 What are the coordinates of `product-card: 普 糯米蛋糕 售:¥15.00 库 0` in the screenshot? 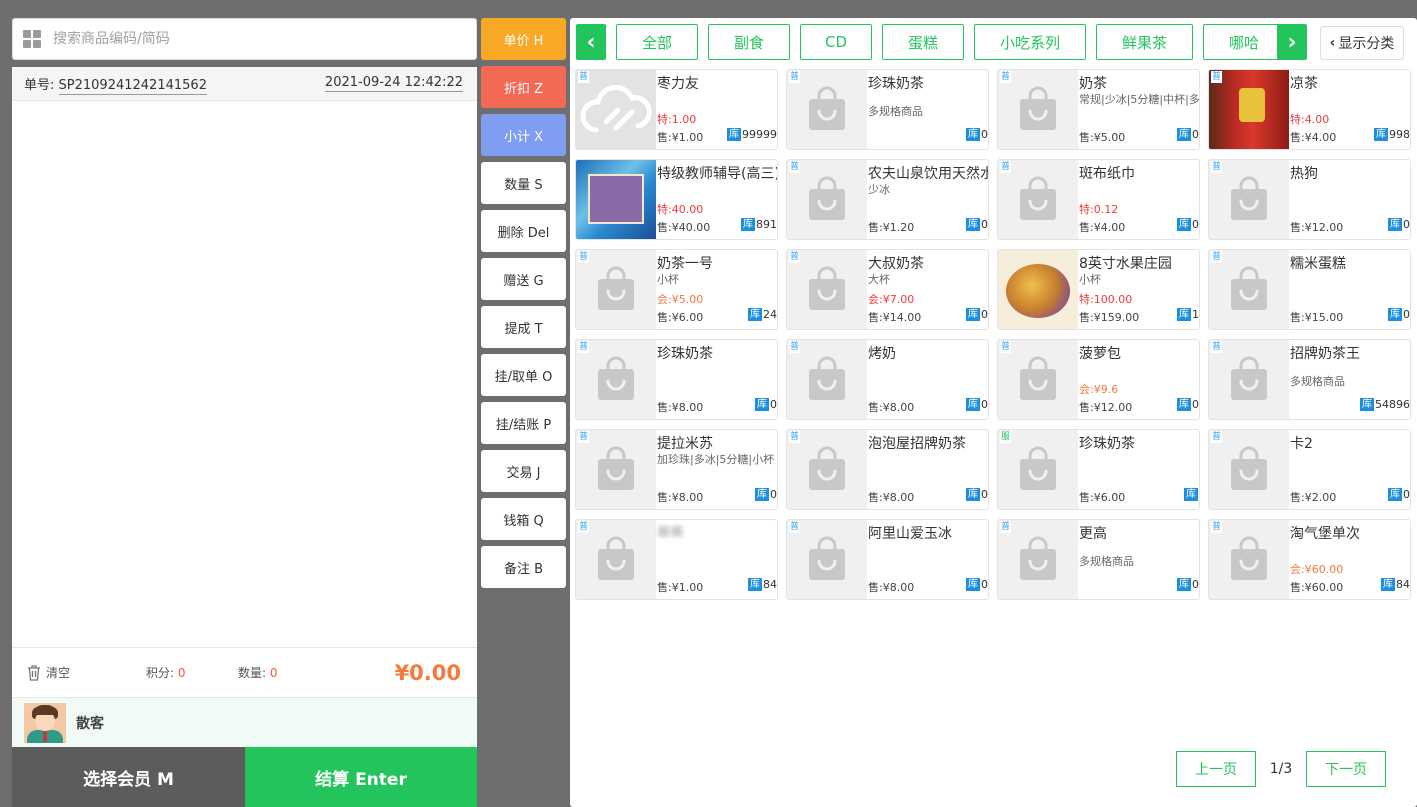 It's located at (1309, 289).